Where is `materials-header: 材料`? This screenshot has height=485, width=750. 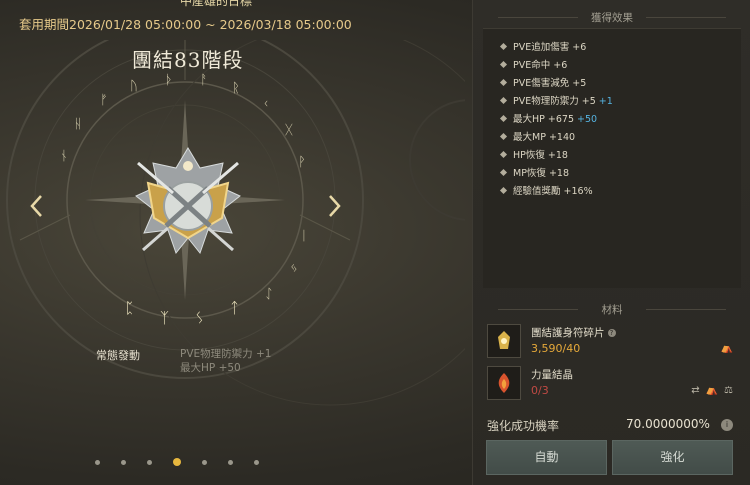 materials-header: 材料 is located at coordinates (611, 309).